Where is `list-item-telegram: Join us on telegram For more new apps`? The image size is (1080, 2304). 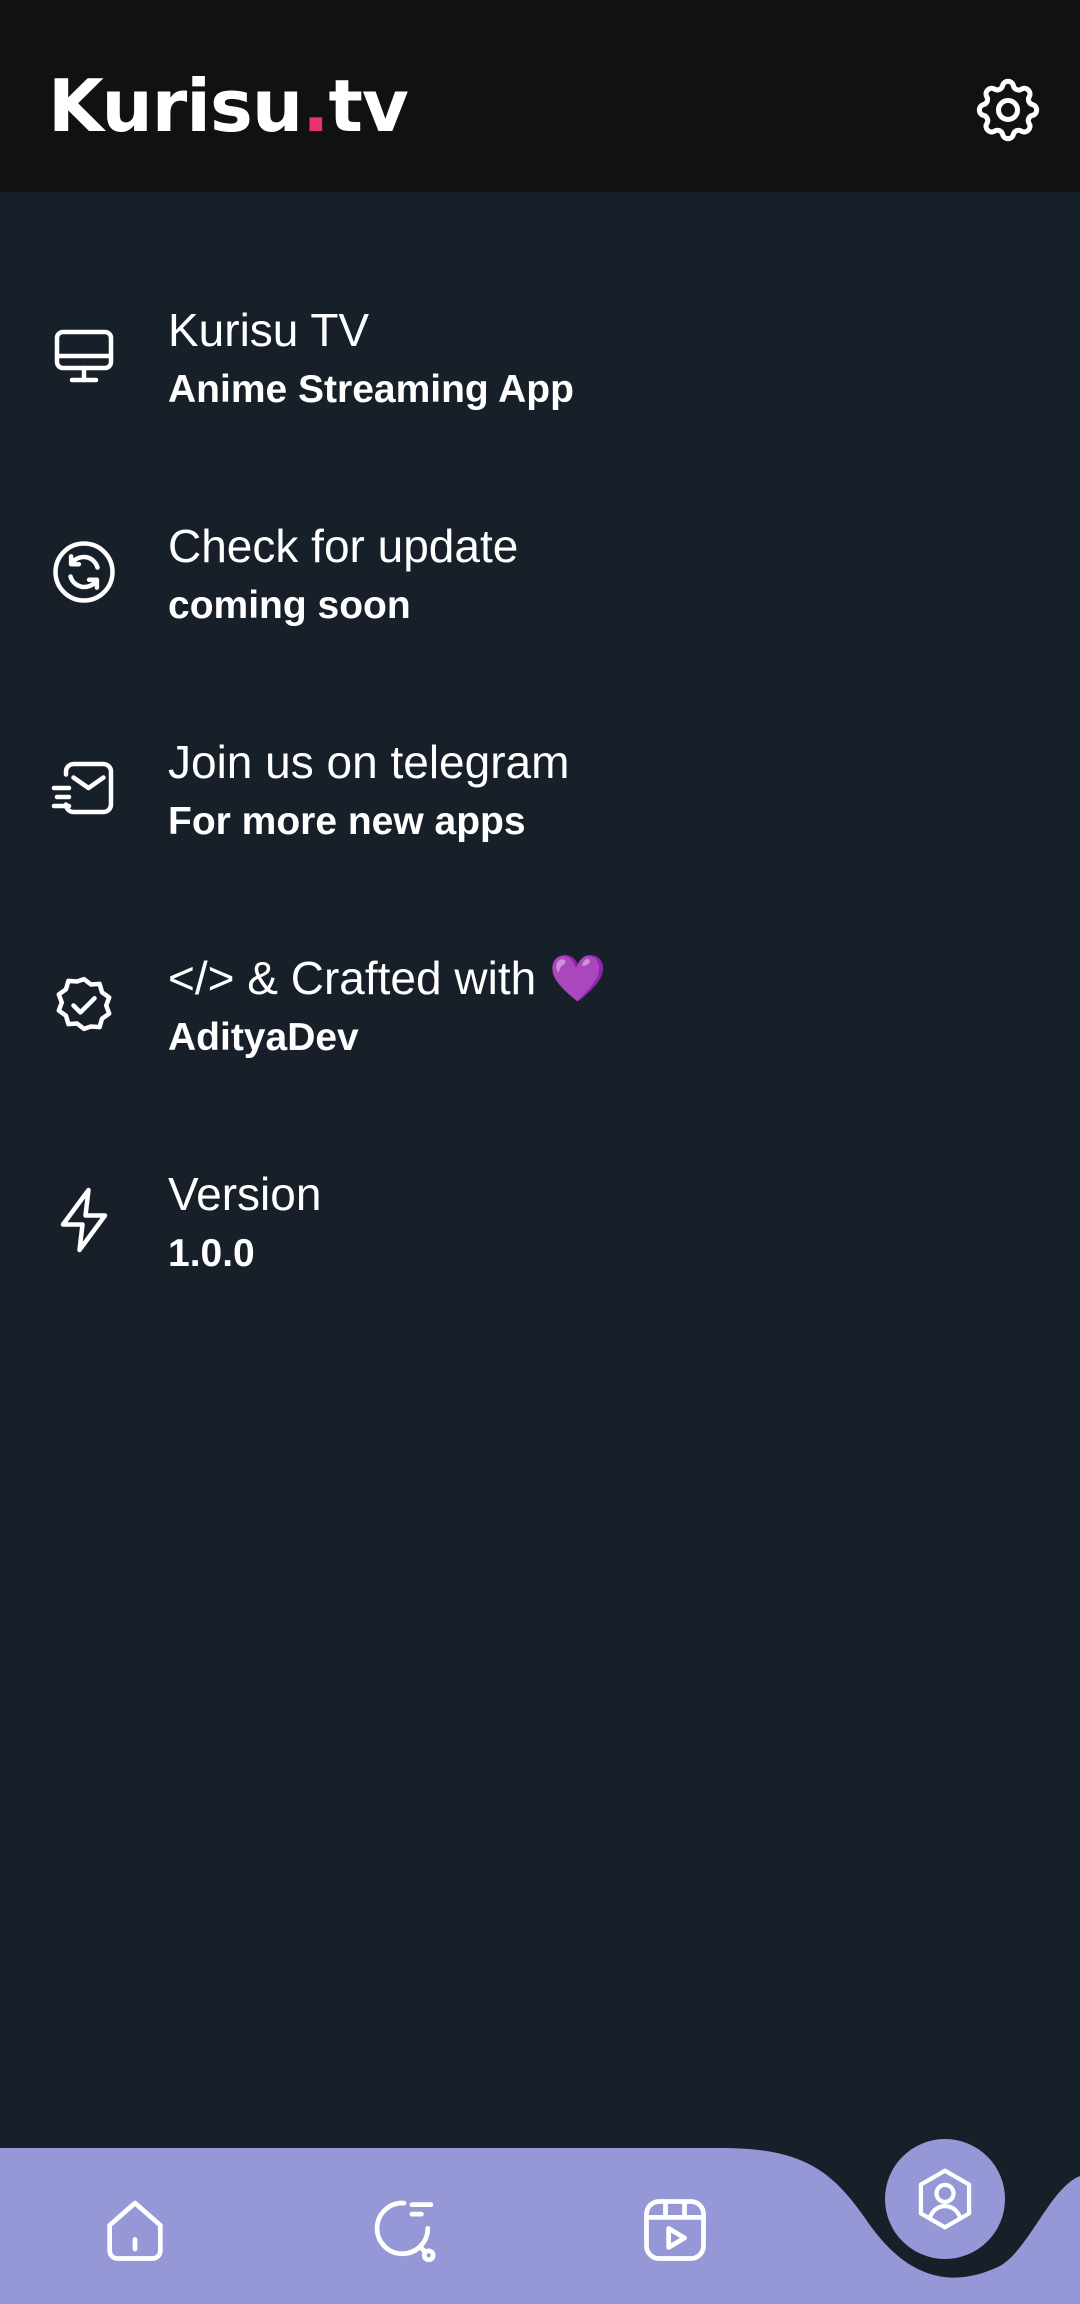
list-item-telegram: Join us on telegram For more new apps is located at coordinates (540, 791).